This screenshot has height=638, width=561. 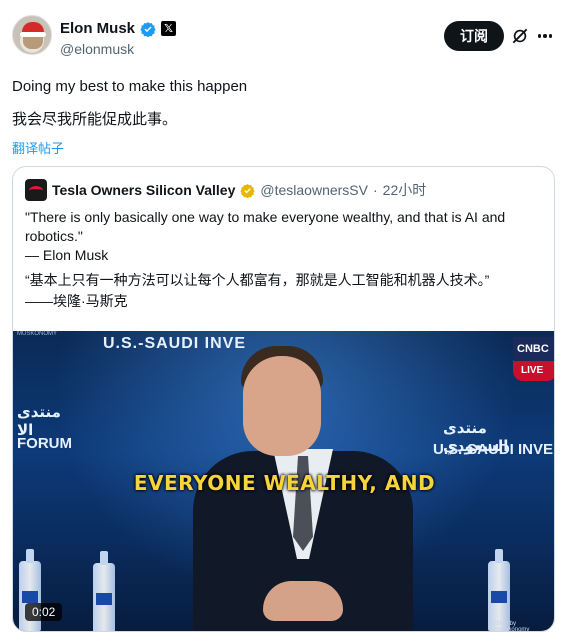 I want to click on author-handle: @elonmusk, so click(x=97, y=49).